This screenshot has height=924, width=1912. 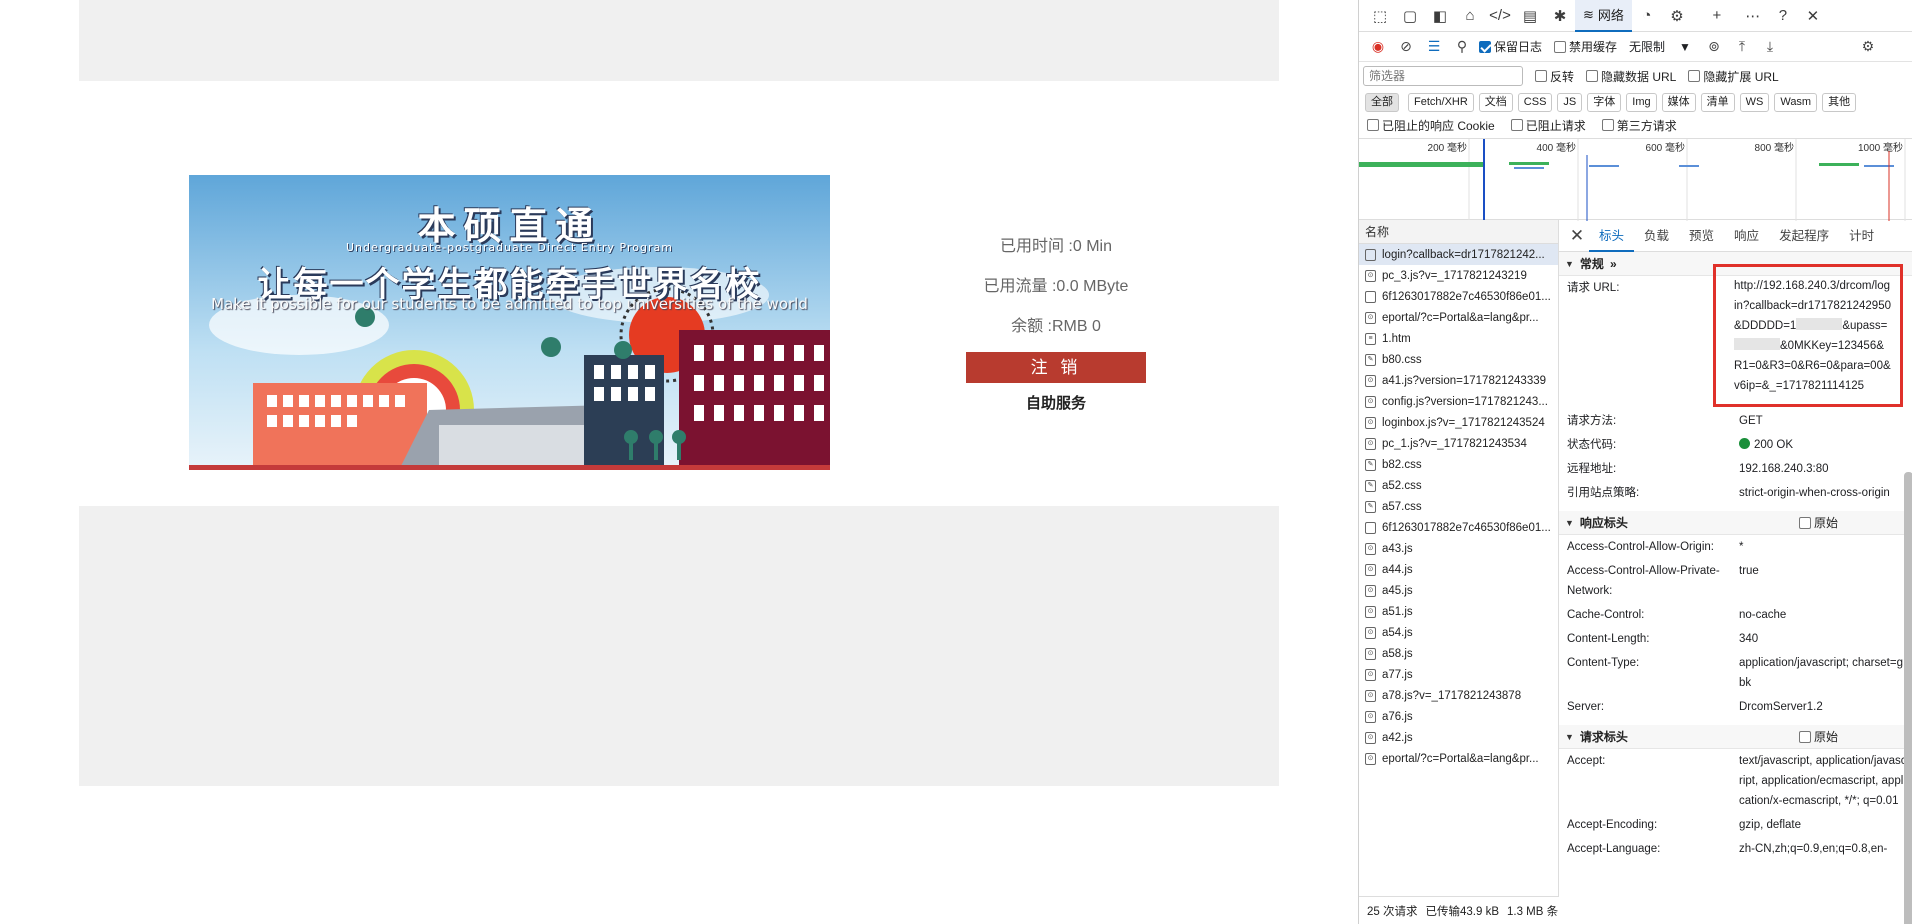 I want to click on elements-code-icon: </>, so click(x=1500, y=16).